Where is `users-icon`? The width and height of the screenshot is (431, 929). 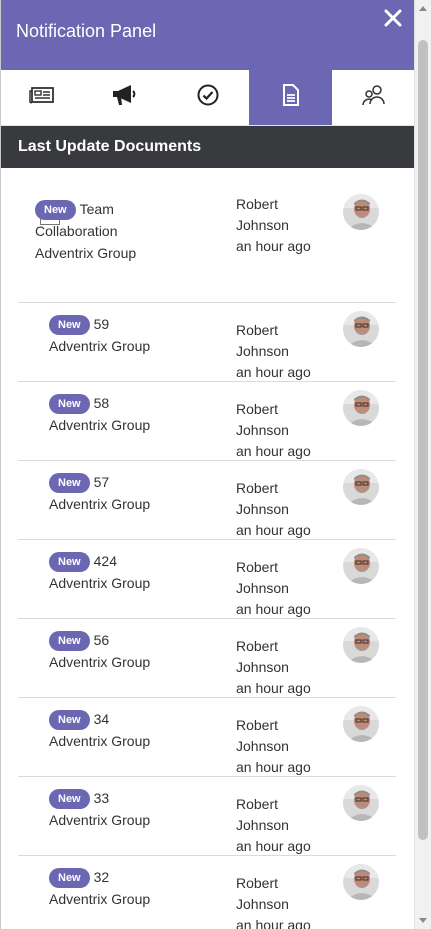
users-icon is located at coordinates (374, 97).